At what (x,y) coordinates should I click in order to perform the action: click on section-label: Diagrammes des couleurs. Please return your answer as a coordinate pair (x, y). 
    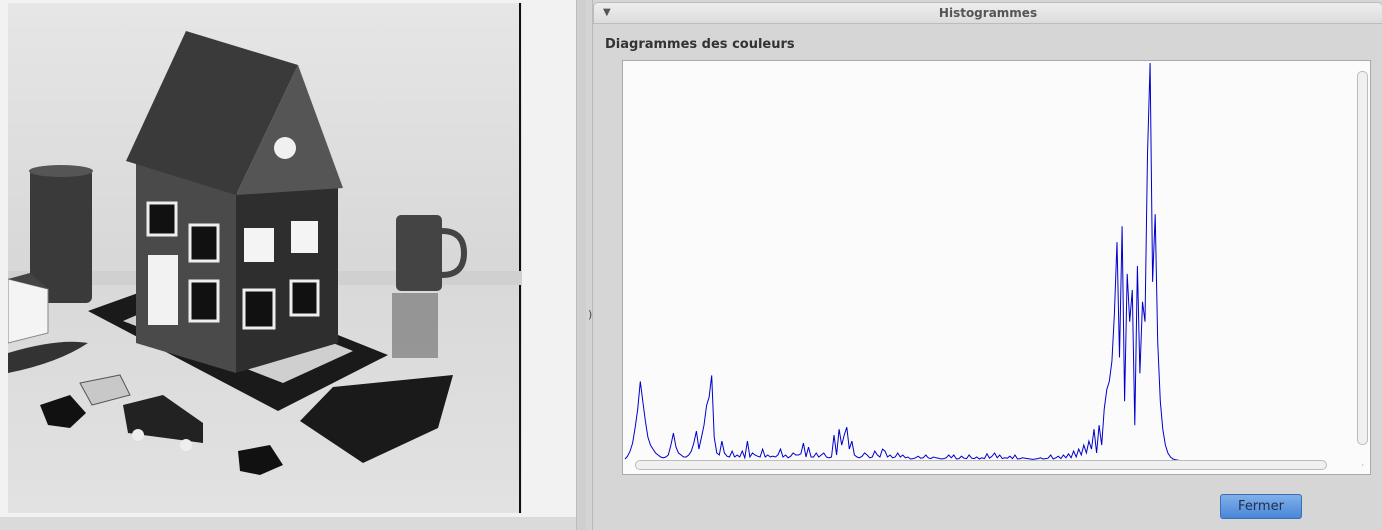
    Looking at the image, I should click on (700, 44).